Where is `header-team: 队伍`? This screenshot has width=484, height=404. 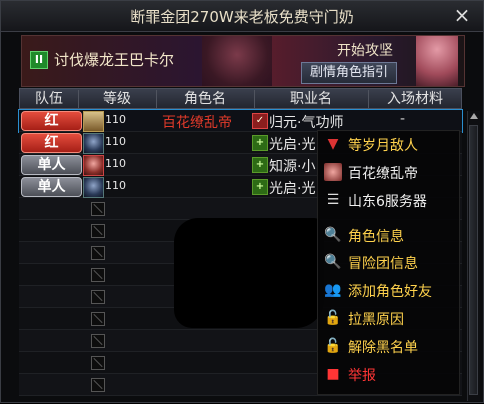
header-team: 队伍 is located at coordinates (49, 99).